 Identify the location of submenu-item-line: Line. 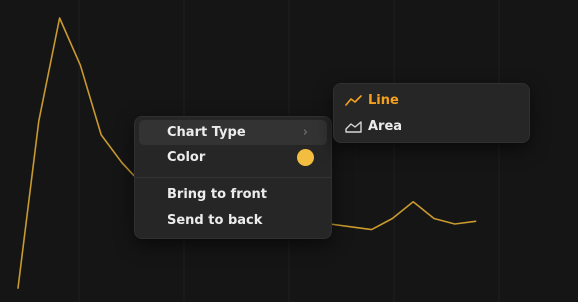
(431, 100).